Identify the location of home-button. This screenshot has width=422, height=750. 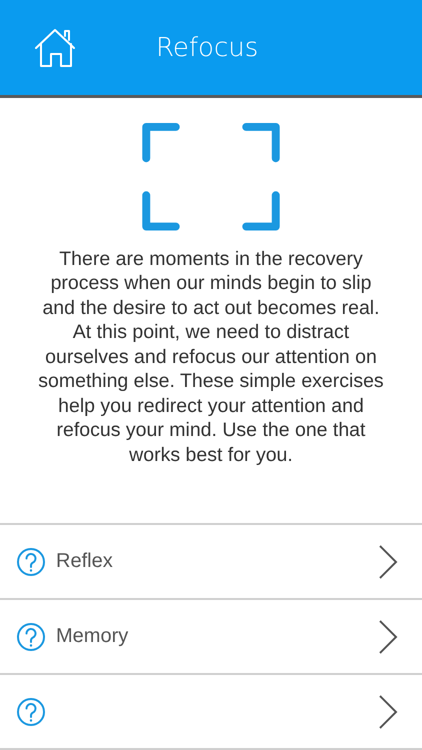
(56, 47).